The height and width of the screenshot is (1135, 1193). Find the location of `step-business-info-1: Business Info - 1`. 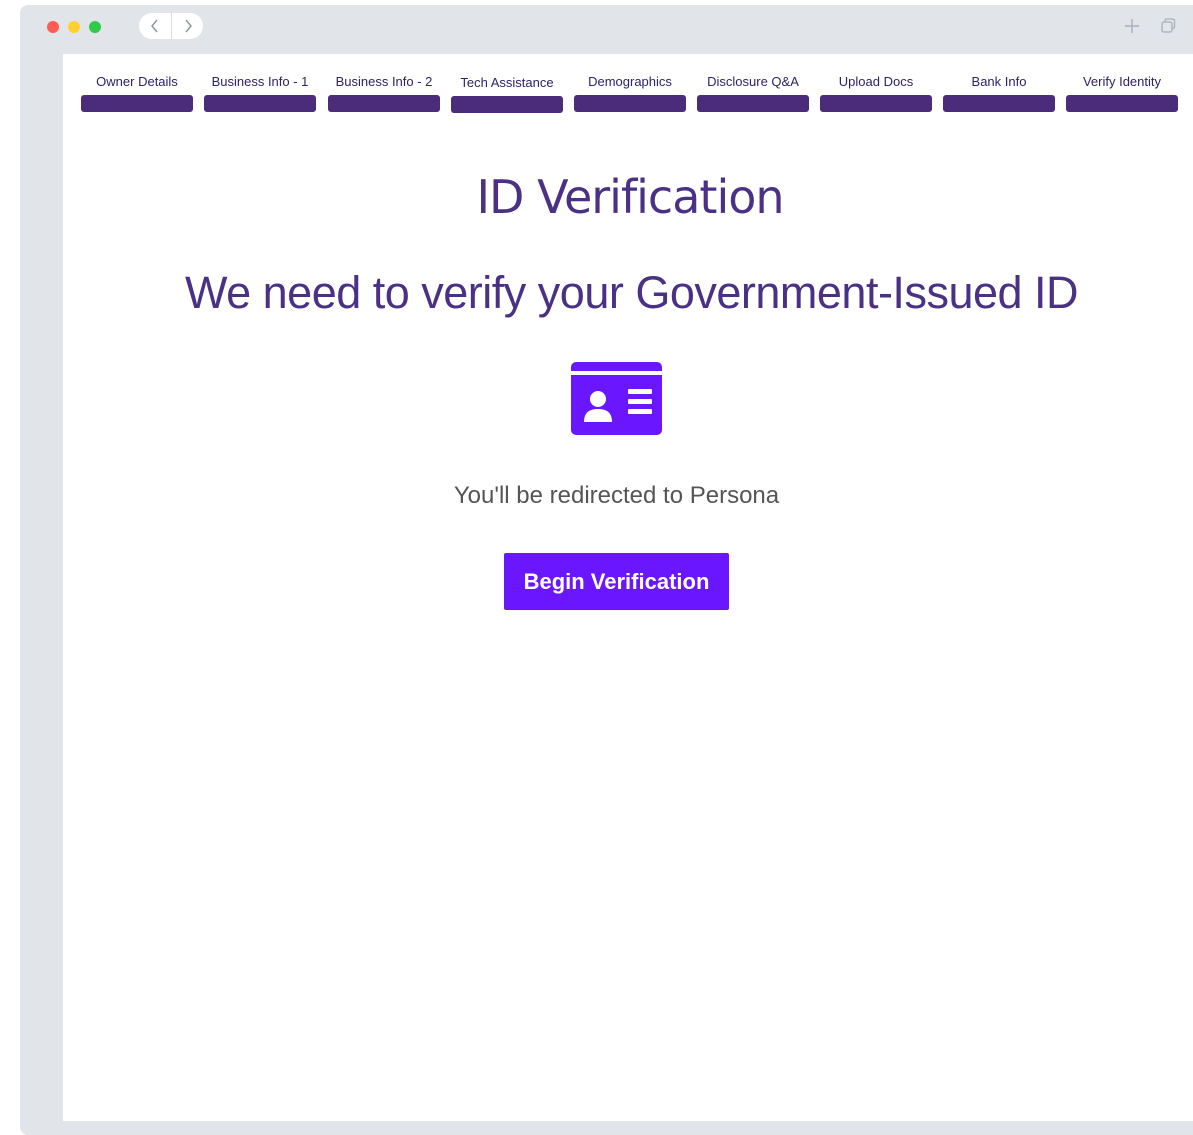

step-business-info-1: Business Info - 1 is located at coordinates (260, 94).